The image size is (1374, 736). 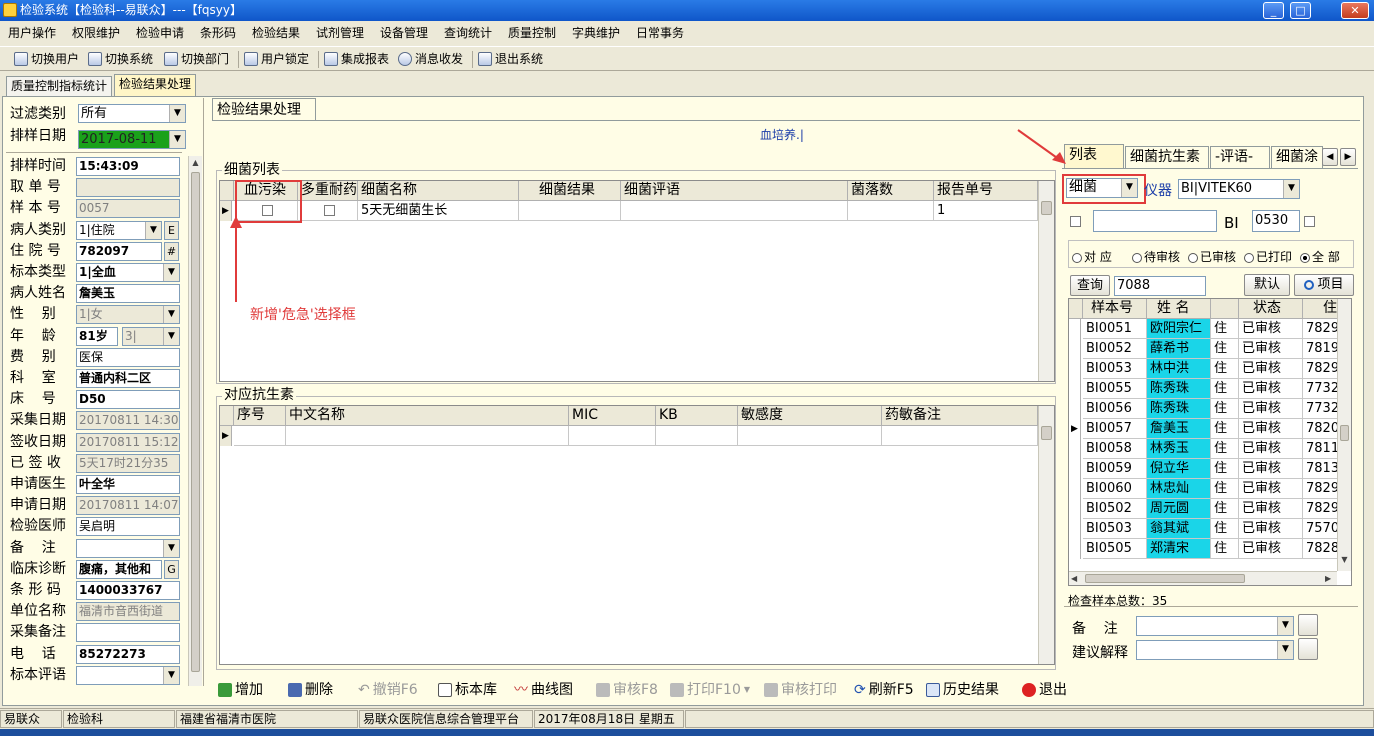 I want to click on menu-user-ops: 用户操作, so click(x=32, y=33).